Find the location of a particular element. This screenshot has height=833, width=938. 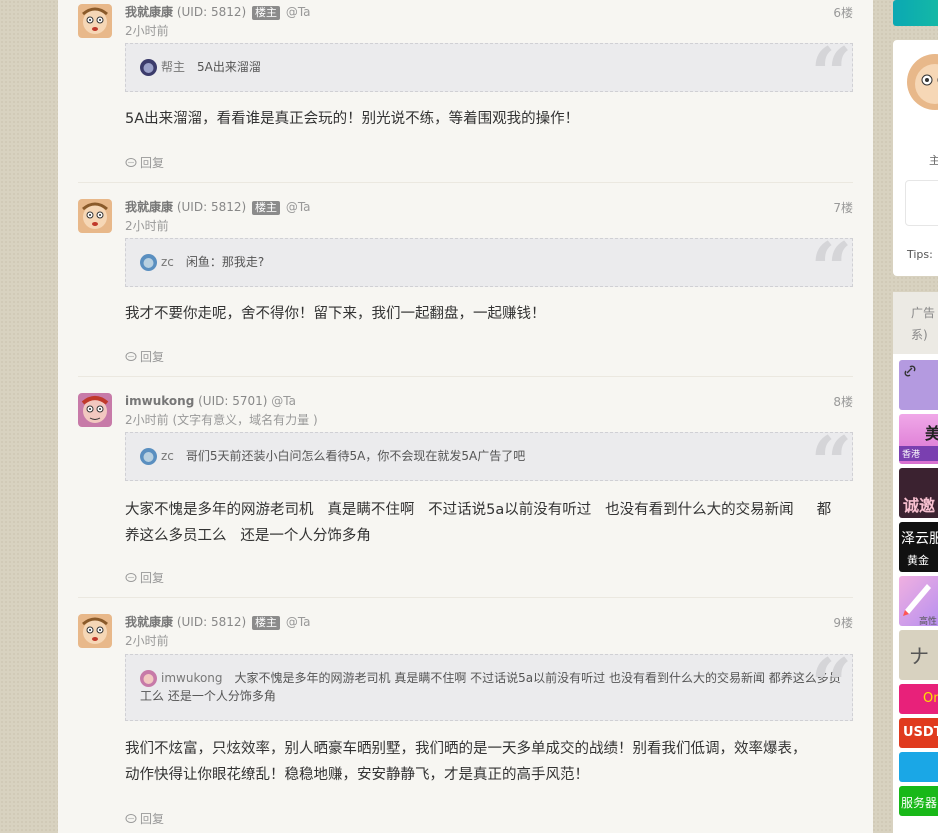

ad-banner: 泽云服 黄金 is located at coordinates (918, 547).